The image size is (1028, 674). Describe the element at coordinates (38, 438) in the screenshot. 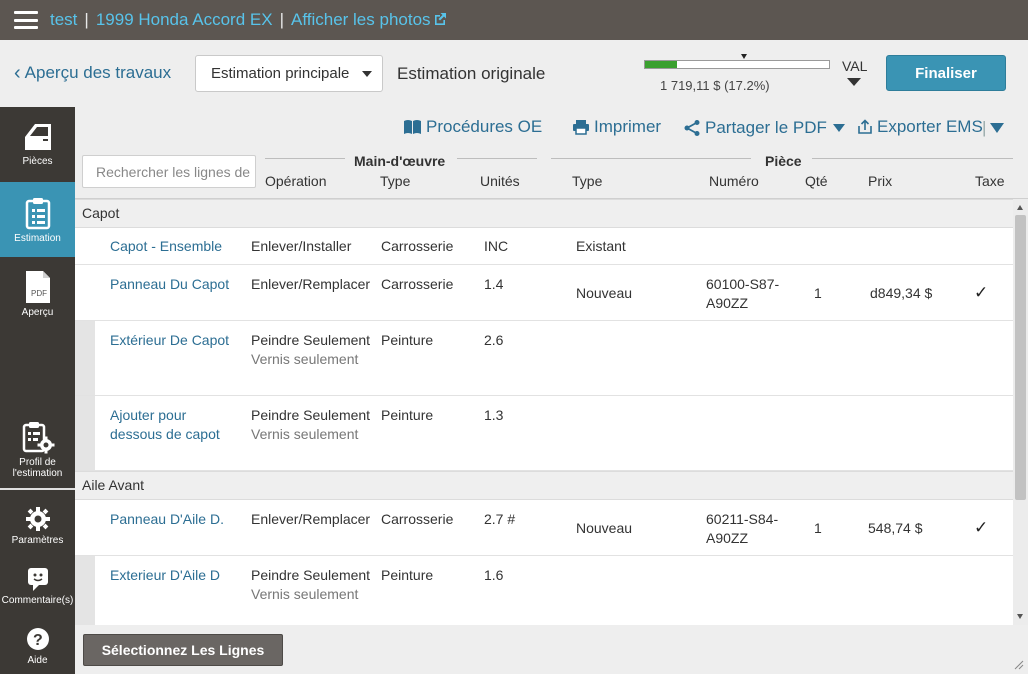

I see `clipboard-gear-icon` at that location.